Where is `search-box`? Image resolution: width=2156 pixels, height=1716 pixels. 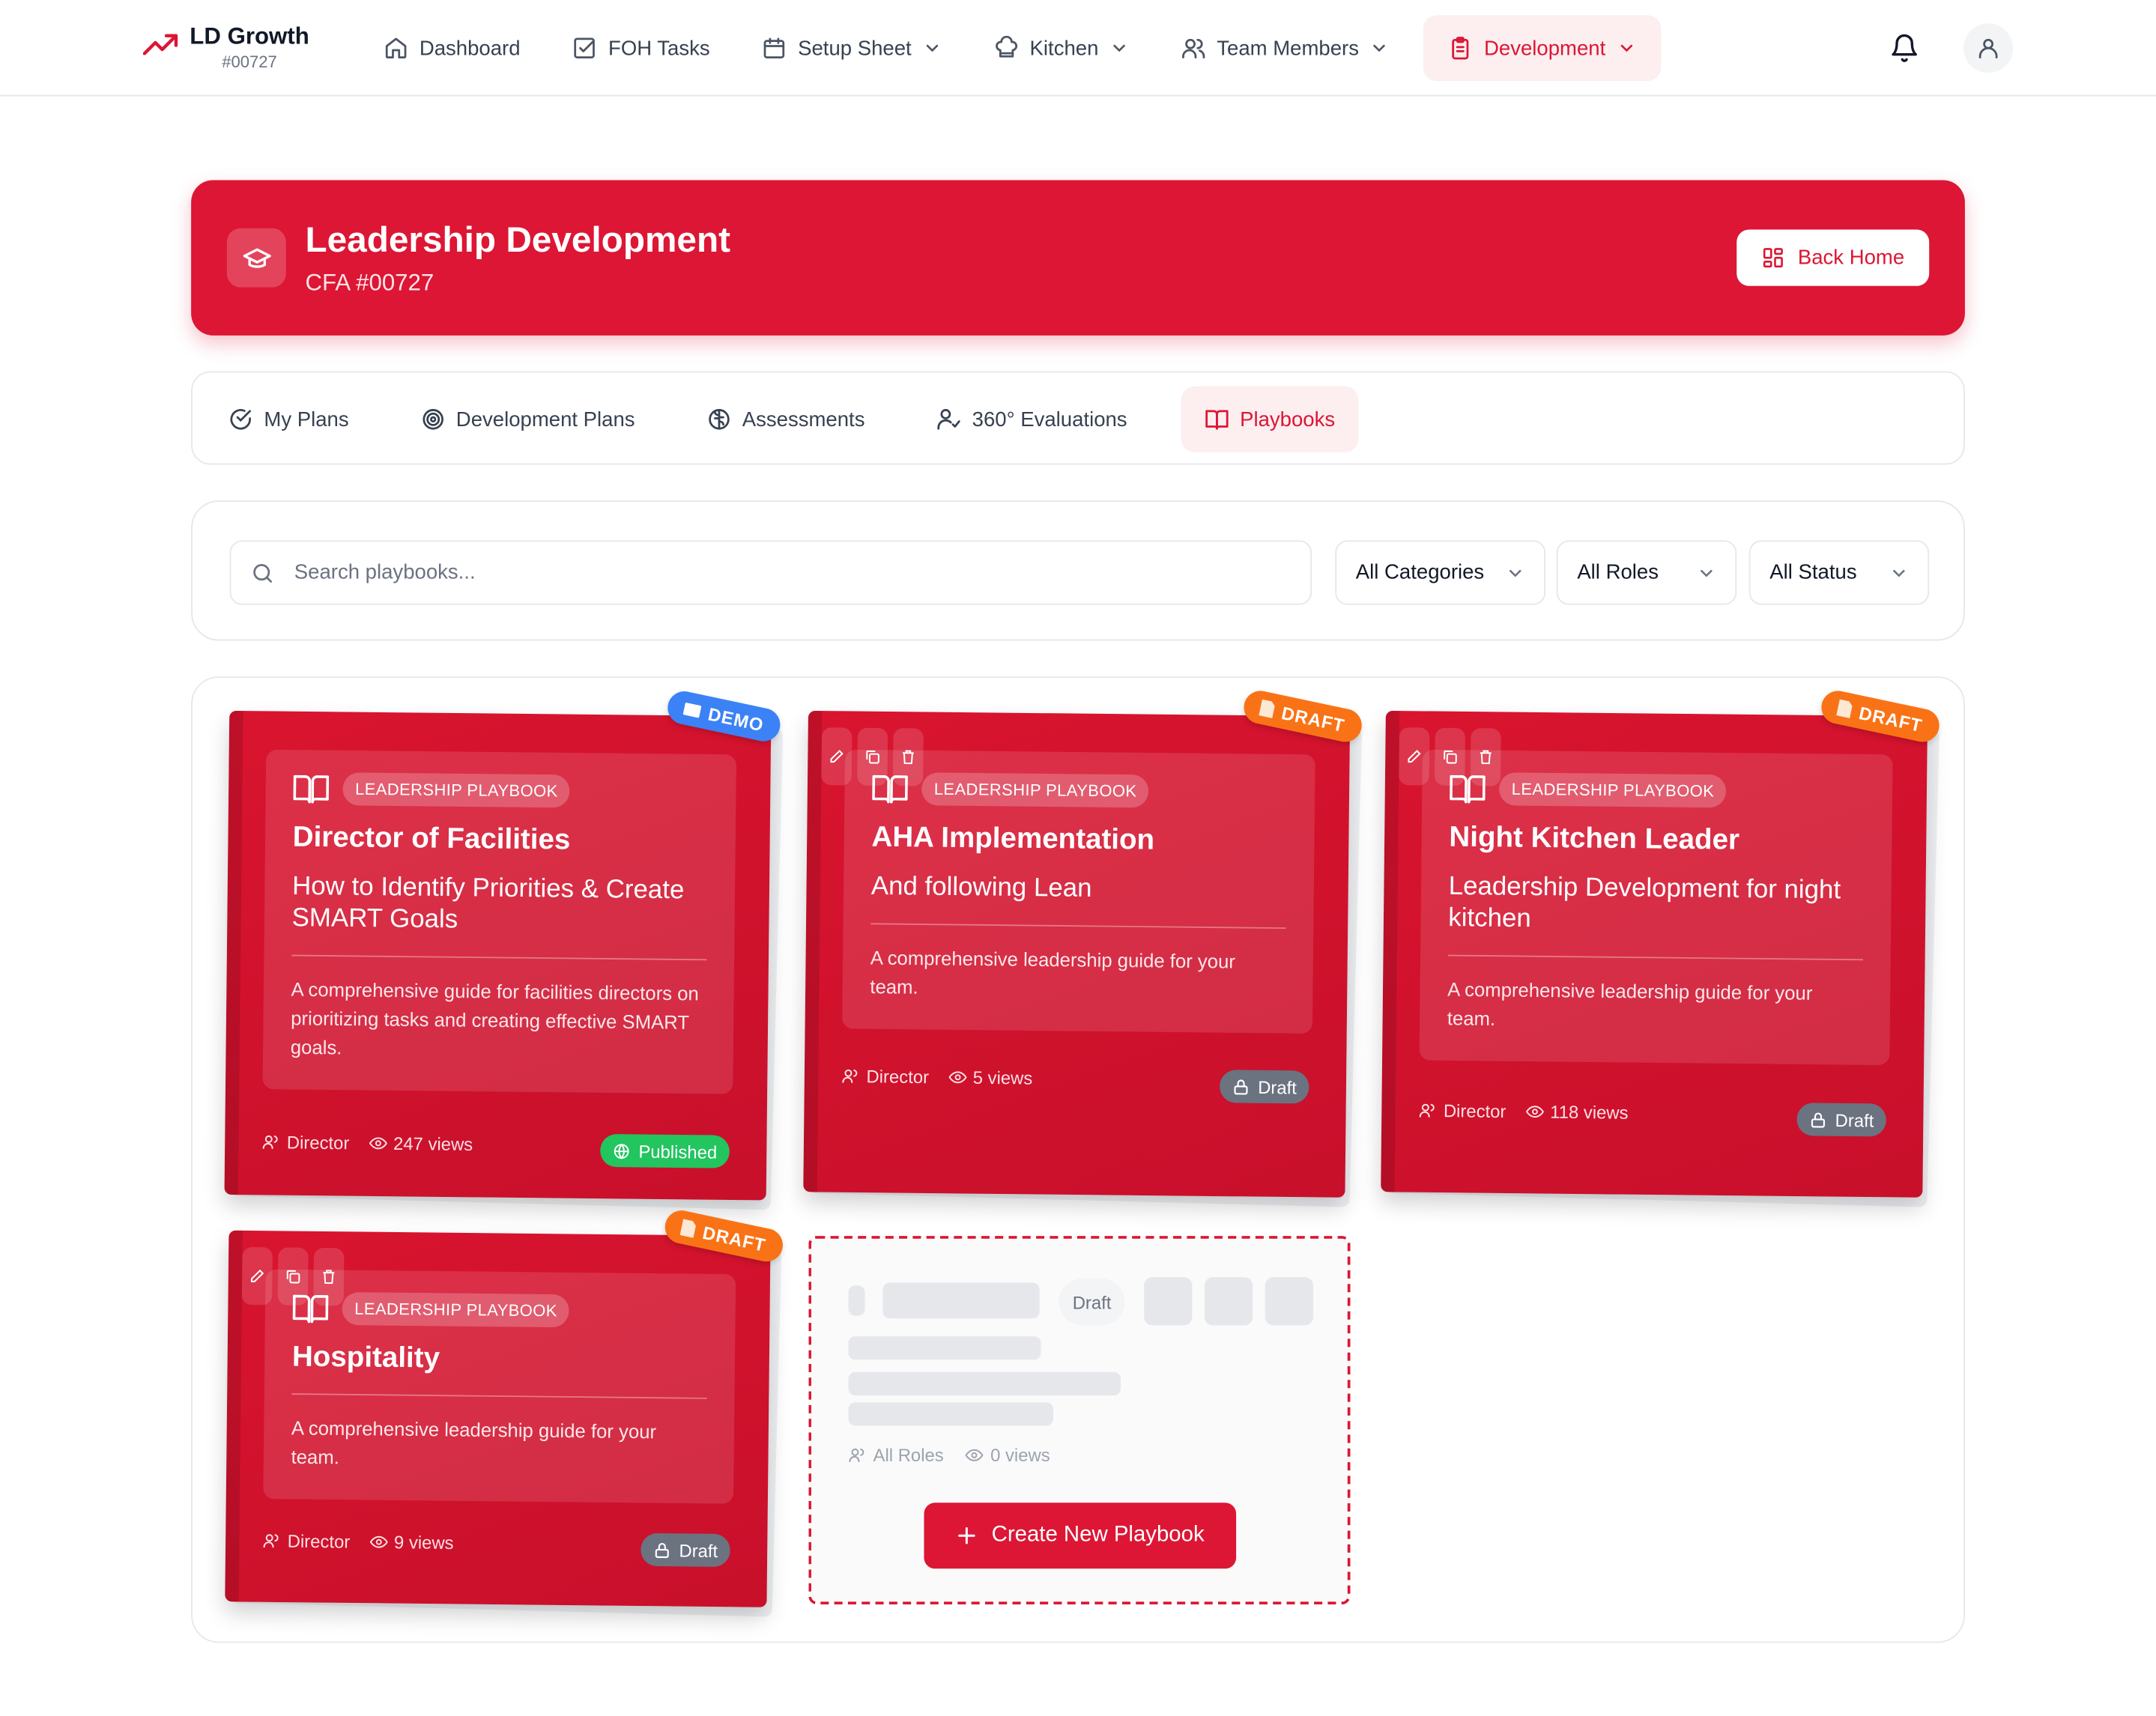
search-box is located at coordinates (771, 572).